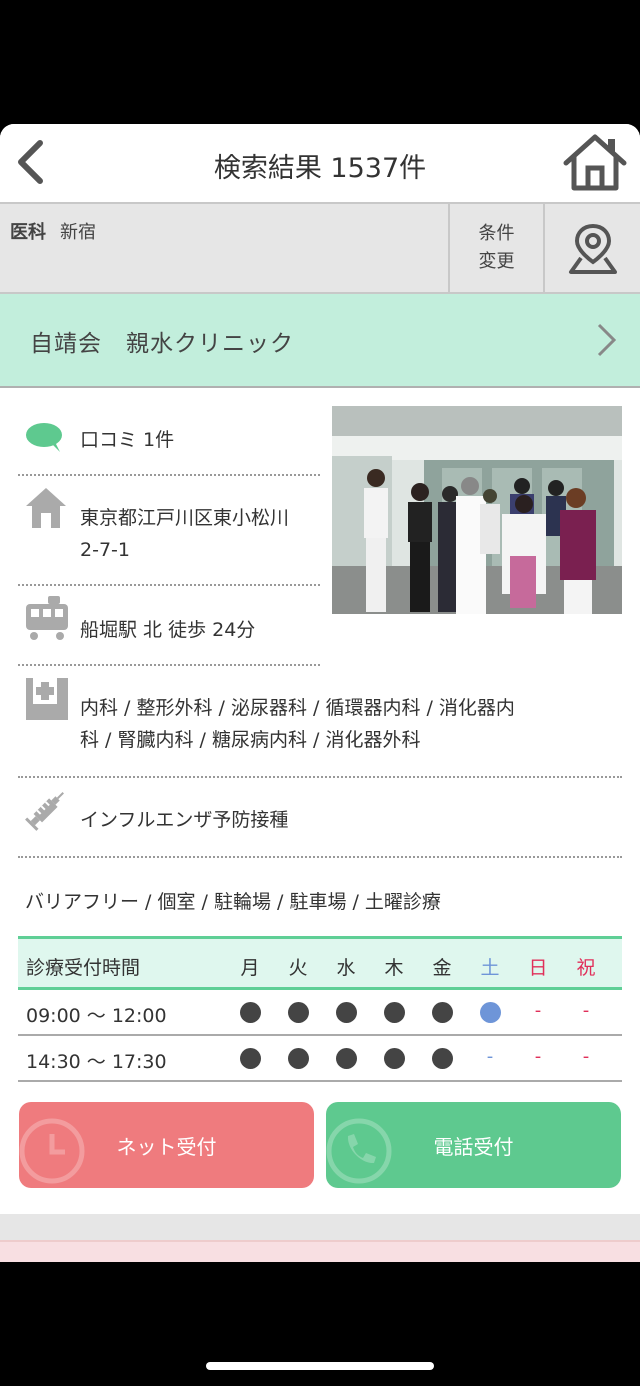 The image size is (640, 1386). I want to click on next-result-peek, so click(320, 1227).